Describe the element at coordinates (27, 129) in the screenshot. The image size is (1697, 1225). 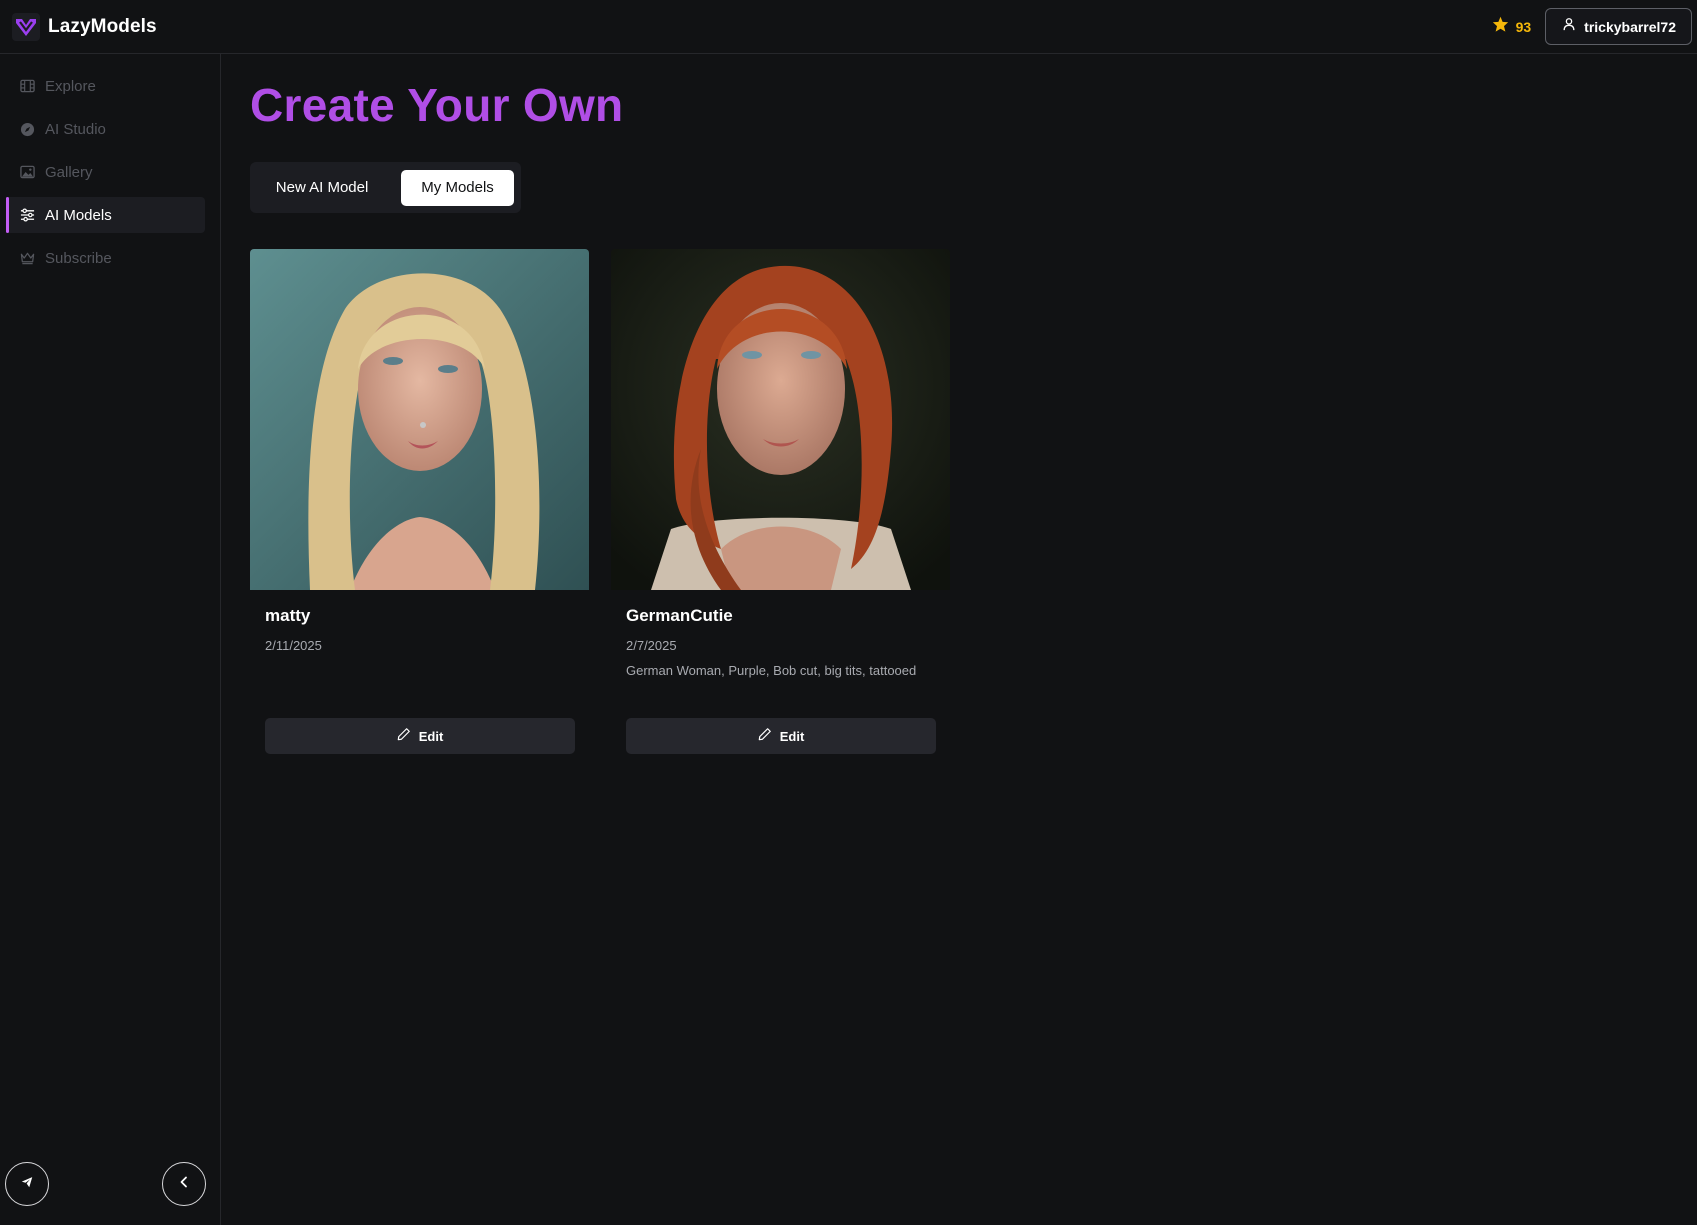
I see `compass-icon` at that location.